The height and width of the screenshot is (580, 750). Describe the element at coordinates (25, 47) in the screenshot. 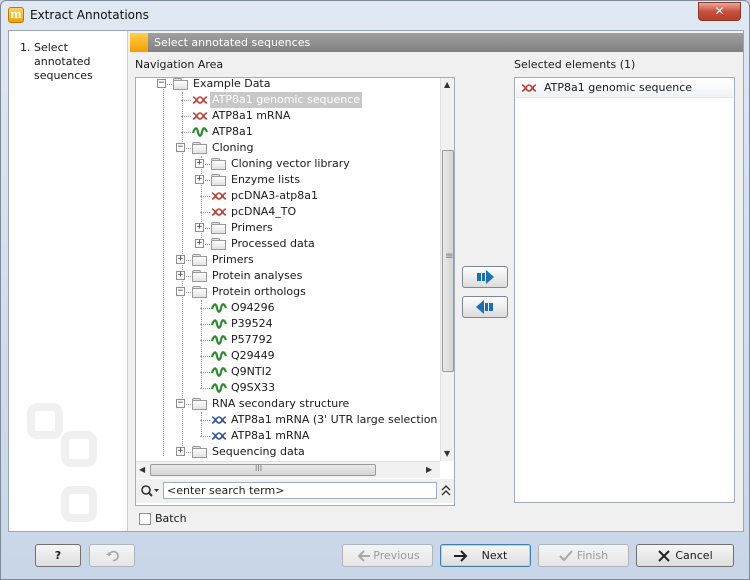

I see `step-number: 1.` at that location.